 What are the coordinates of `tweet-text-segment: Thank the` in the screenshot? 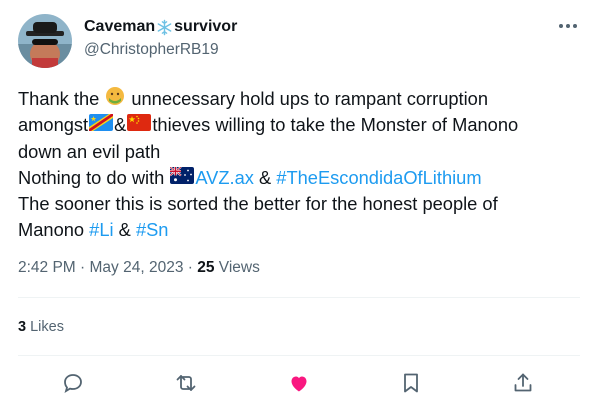 It's located at (59, 98).